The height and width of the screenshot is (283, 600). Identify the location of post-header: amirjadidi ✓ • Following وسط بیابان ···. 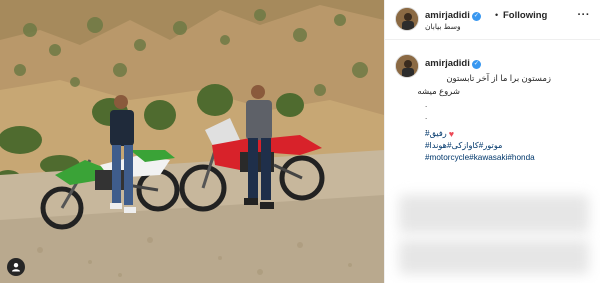
(492, 20).